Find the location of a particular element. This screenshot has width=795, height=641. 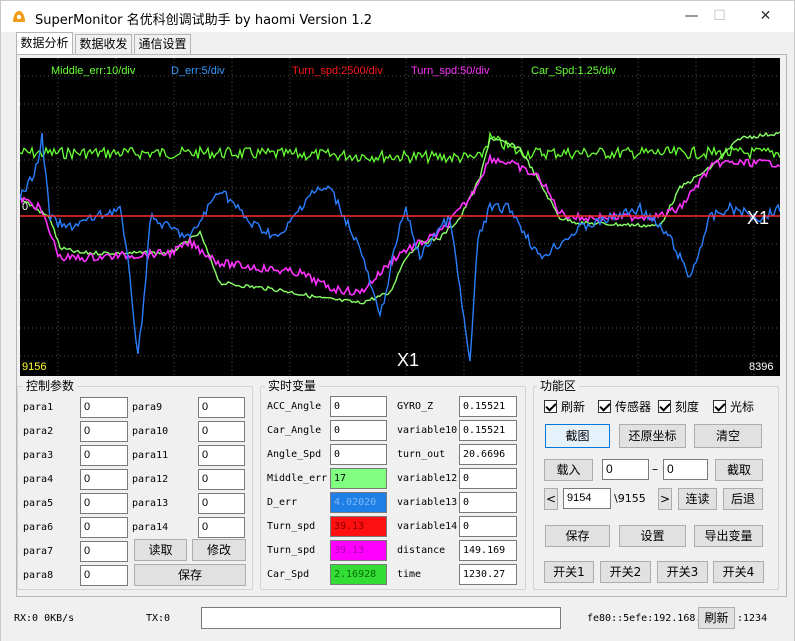

scale-checkbox-label: 刻度 is located at coordinates (687, 407).